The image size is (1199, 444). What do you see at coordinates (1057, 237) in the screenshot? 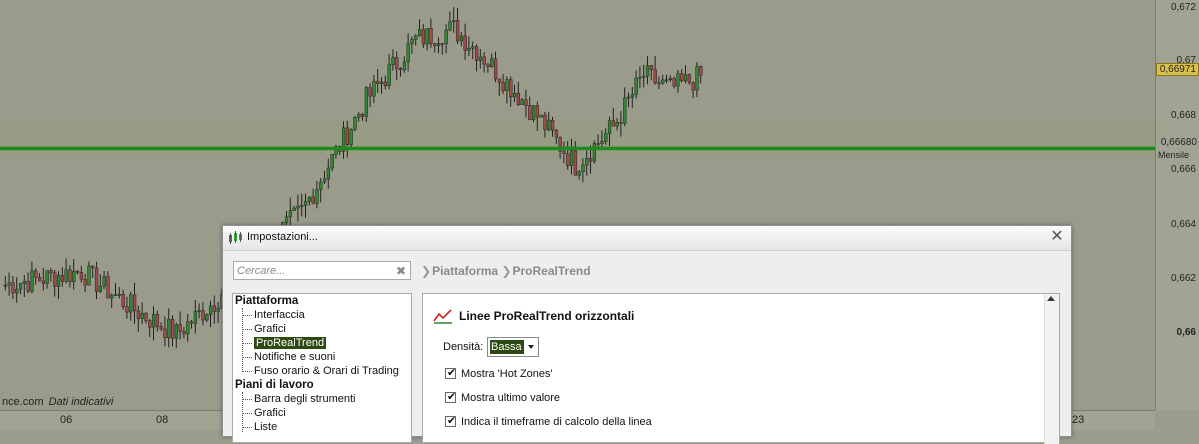
I see `close-icon: ✕` at bounding box center [1057, 237].